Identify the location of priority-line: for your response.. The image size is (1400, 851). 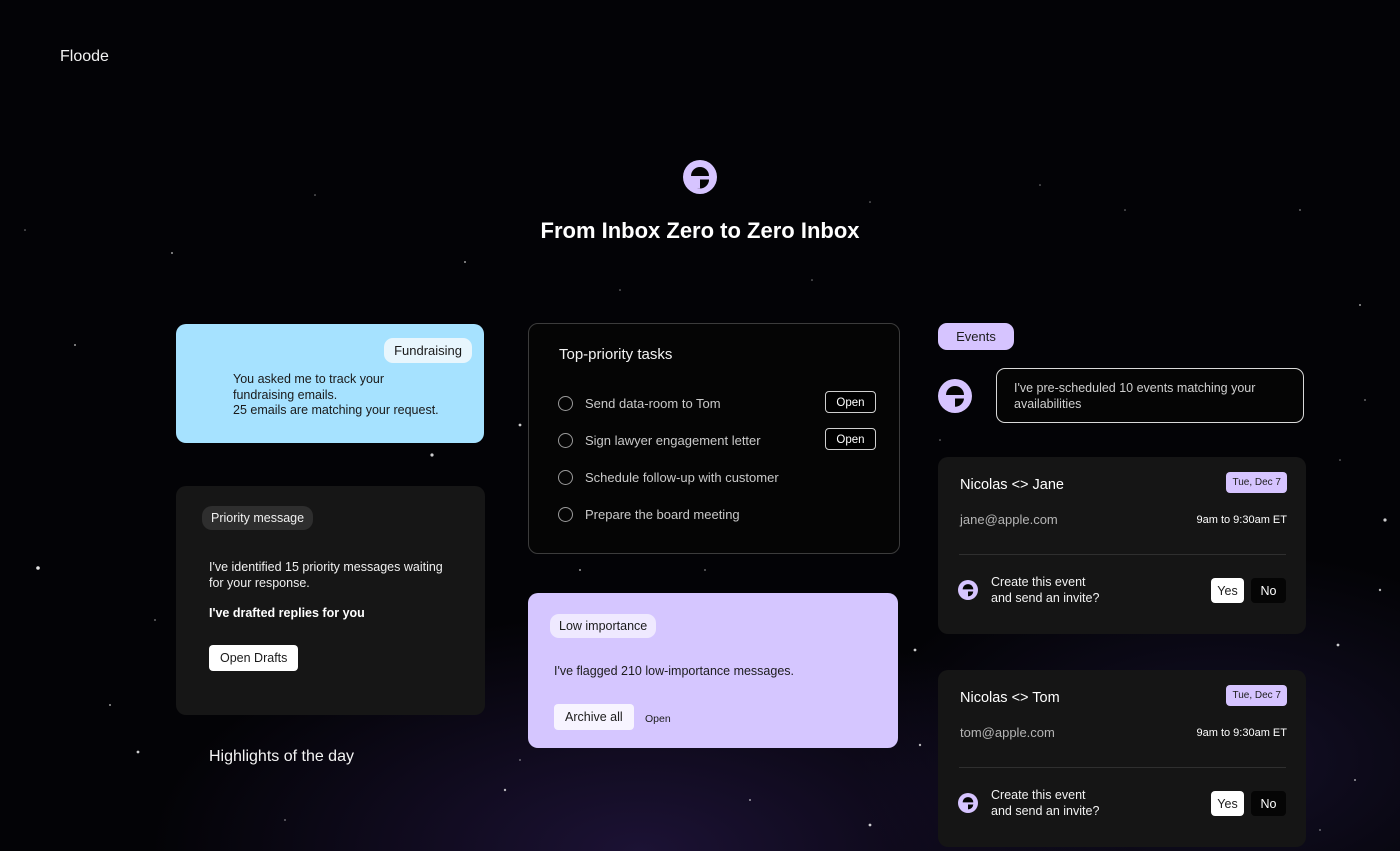
(259, 582).